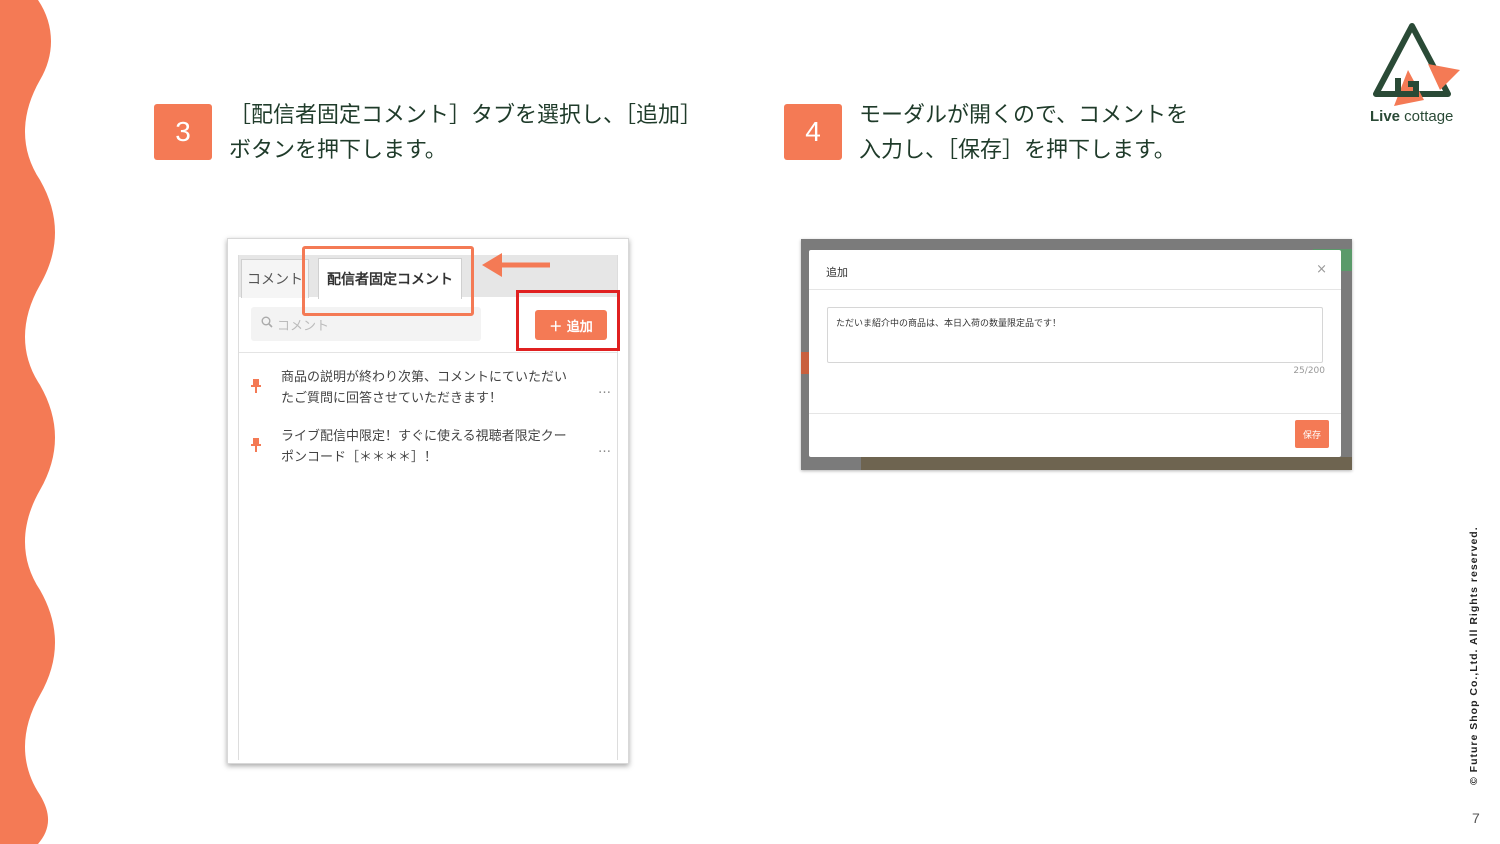 The image size is (1500, 844). I want to click on comment-textarea: ただいま紹介中の商品は、本日入荷の数量限定品です！, so click(1075, 335).